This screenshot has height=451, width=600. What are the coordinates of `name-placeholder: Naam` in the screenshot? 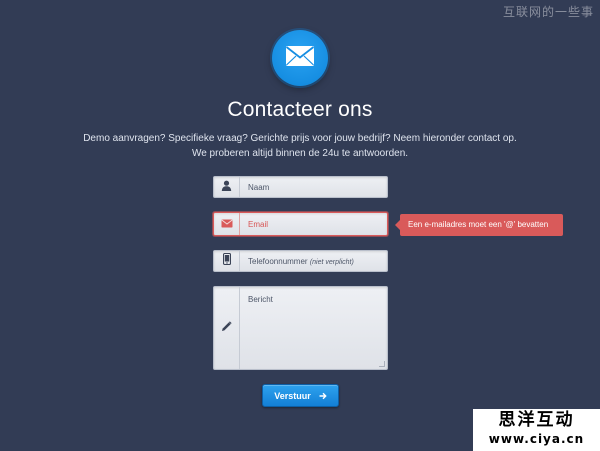 It's located at (259, 187).